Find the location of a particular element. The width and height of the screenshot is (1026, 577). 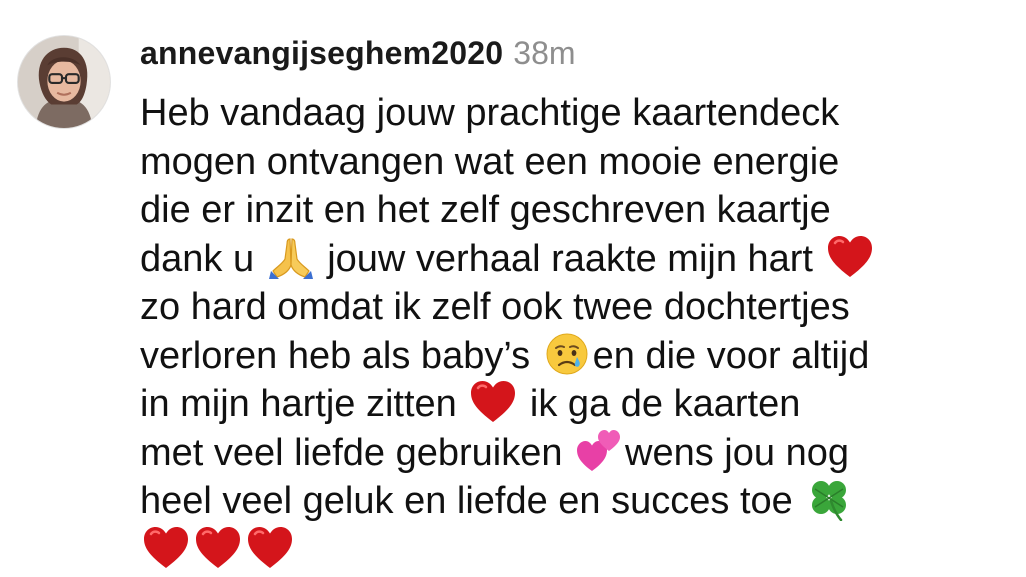

timestamp: 38m is located at coordinates (544, 53).